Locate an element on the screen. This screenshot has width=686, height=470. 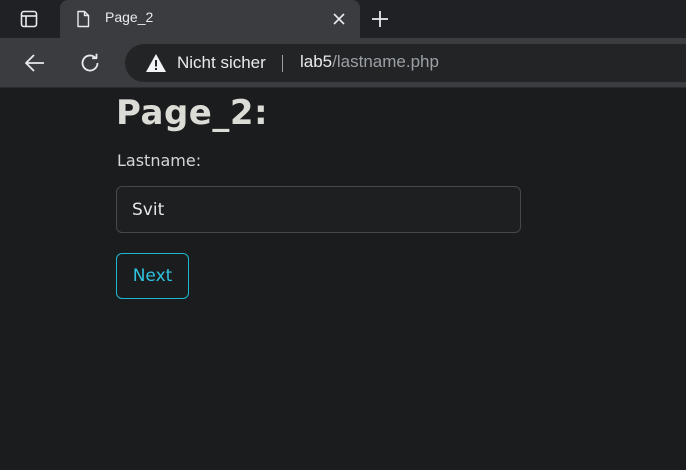
reload-button is located at coordinates (90, 63).